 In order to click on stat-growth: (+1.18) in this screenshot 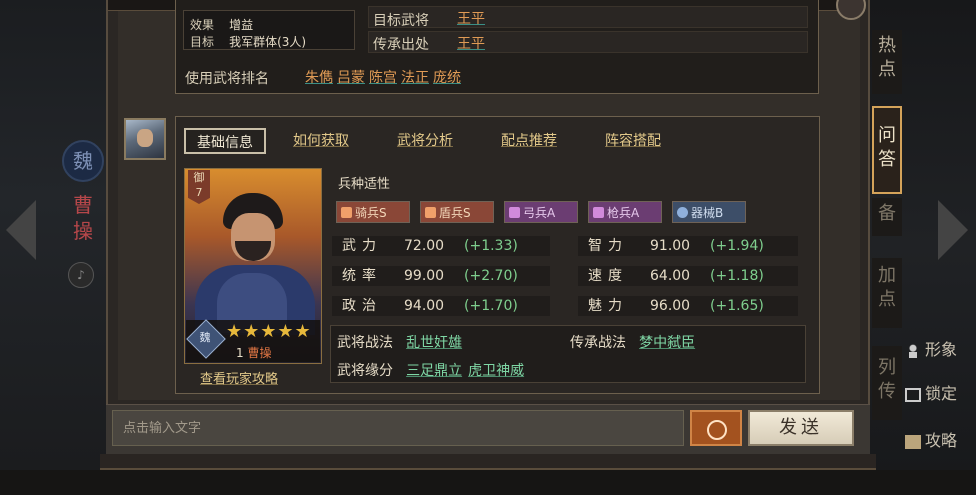, I will do `click(737, 276)`.